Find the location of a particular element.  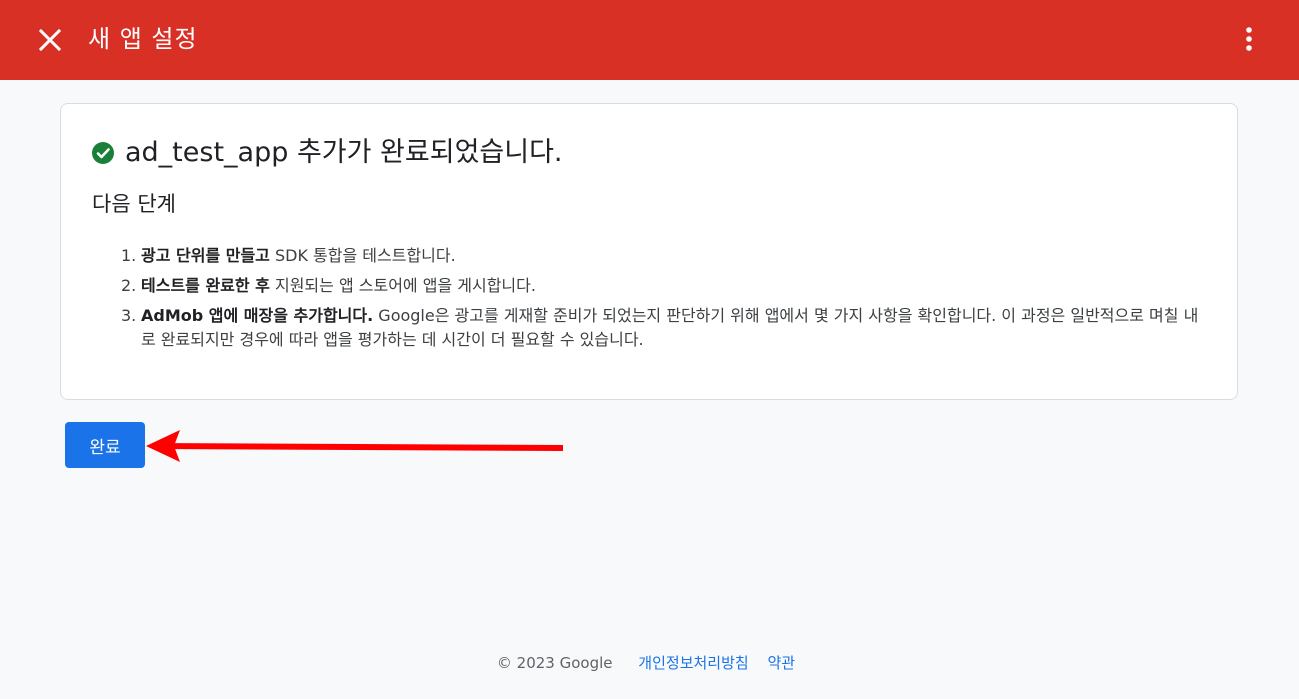

success-message: ad_test_app 추가가 완료되었습니다. is located at coordinates (327, 153).